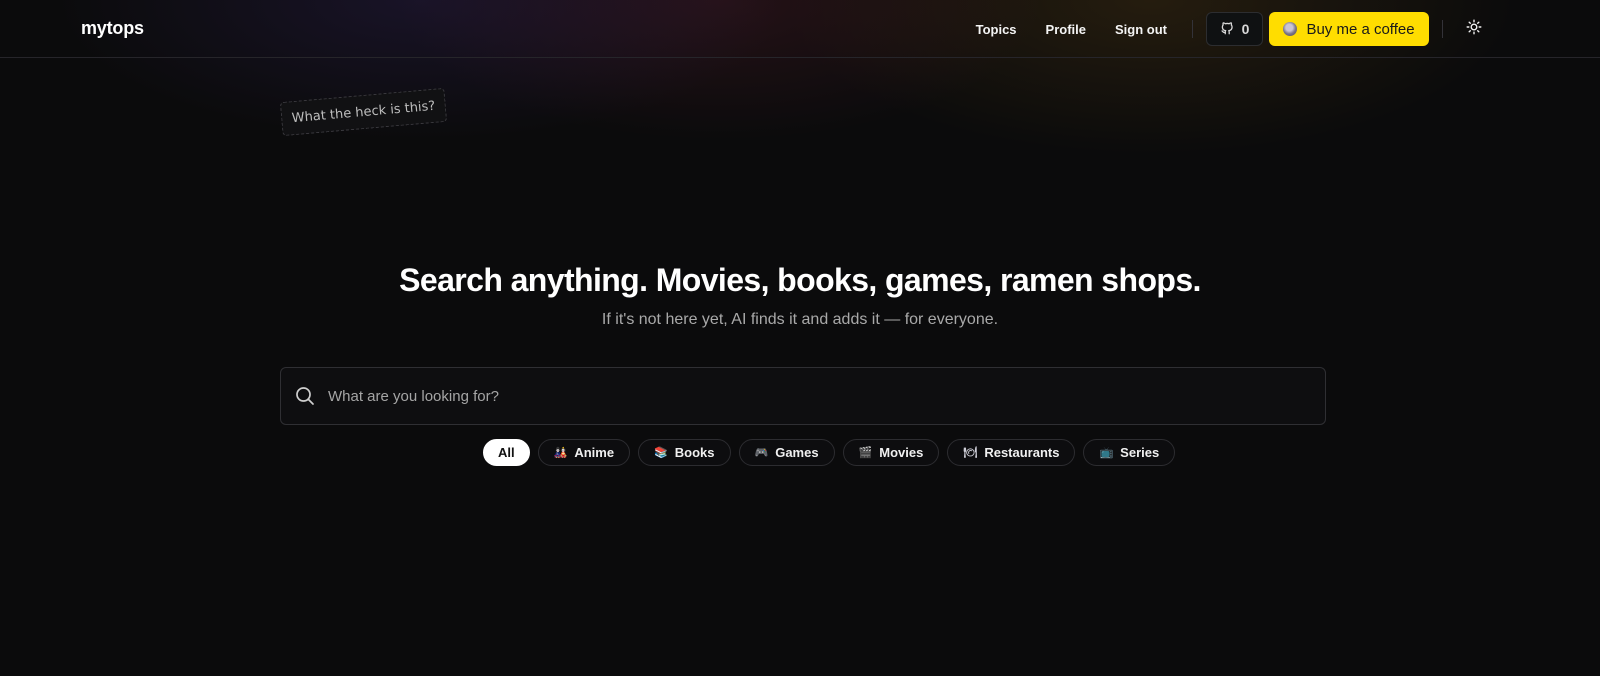 The height and width of the screenshot is (676, 1600). I want to click on tv-icon: 📺, so click(1106, 452).